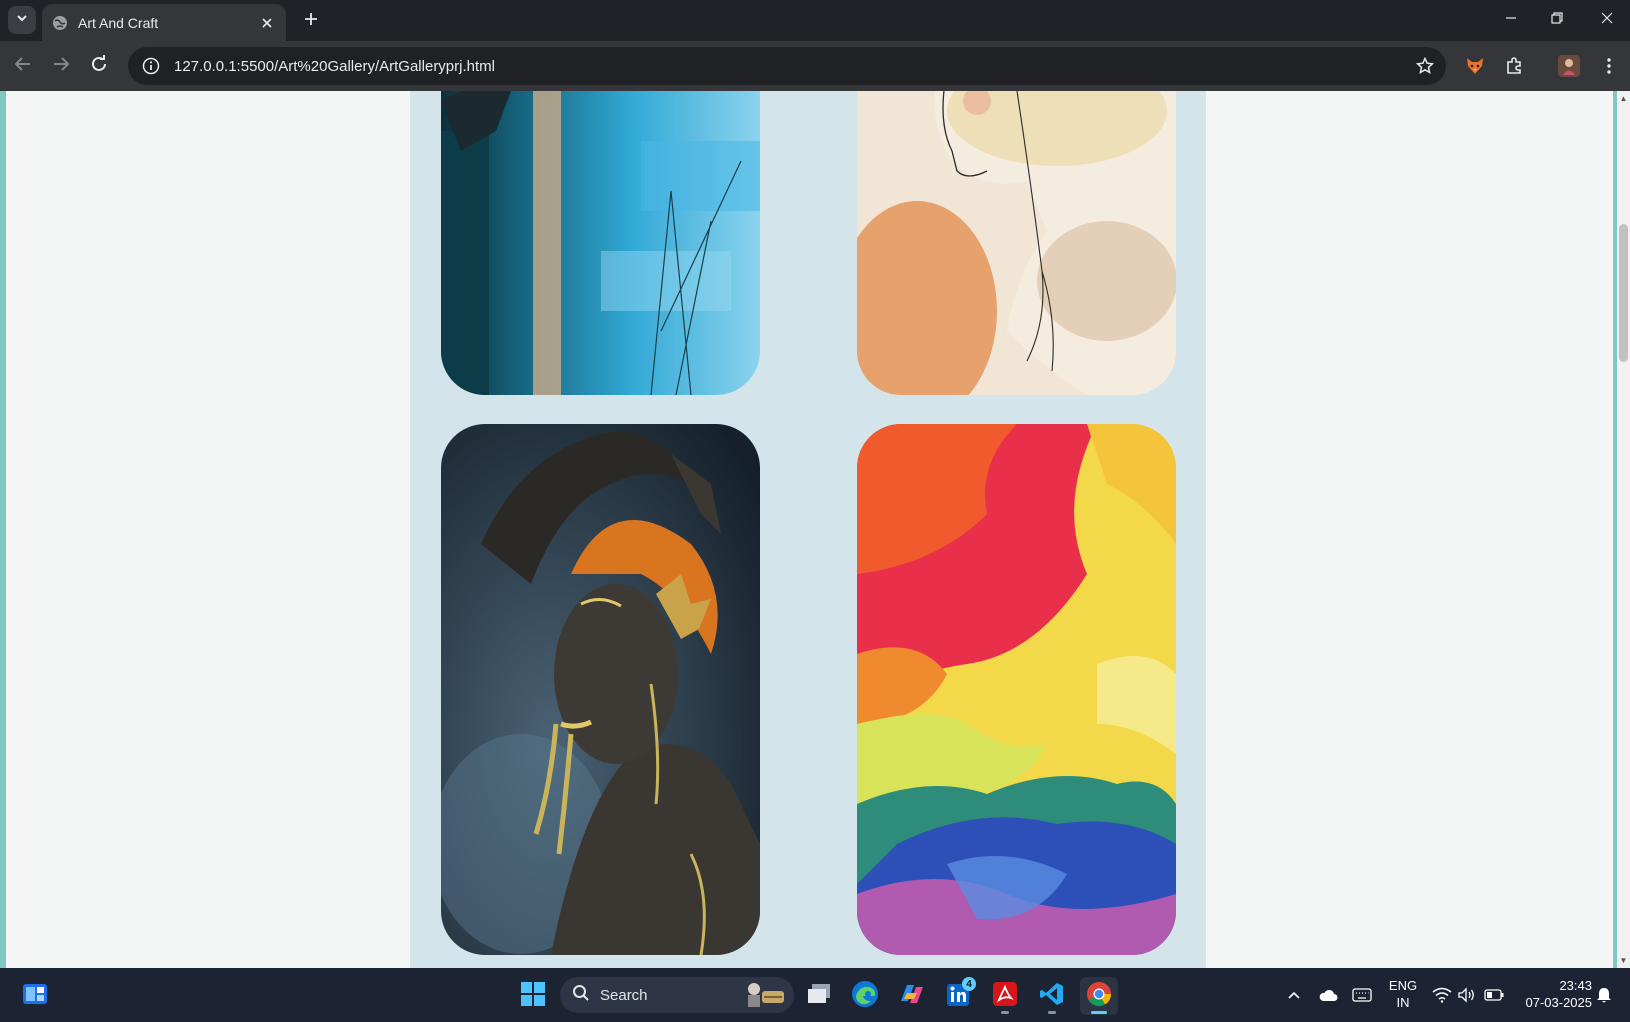  I want to click on battery-icon, so click(1494, 995).